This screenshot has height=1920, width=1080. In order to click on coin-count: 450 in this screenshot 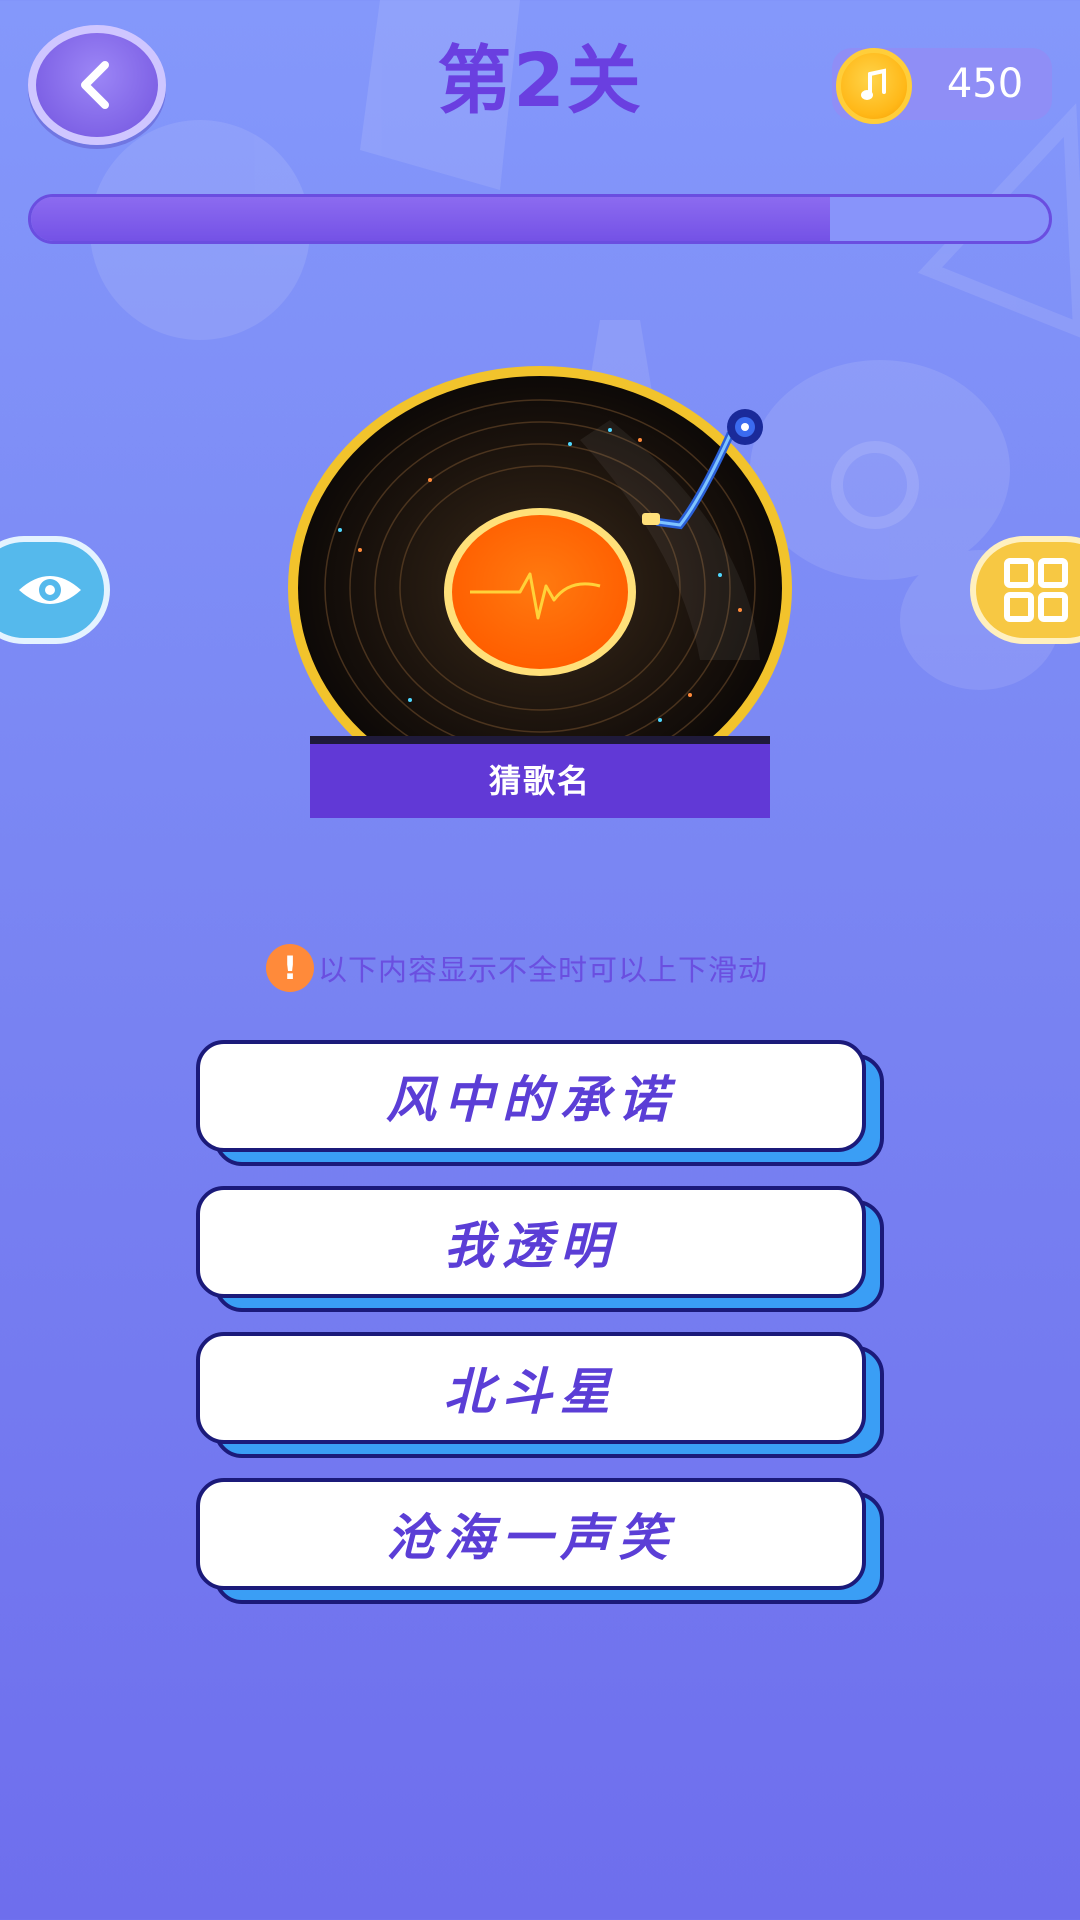, I will do `click(985, 84)`.